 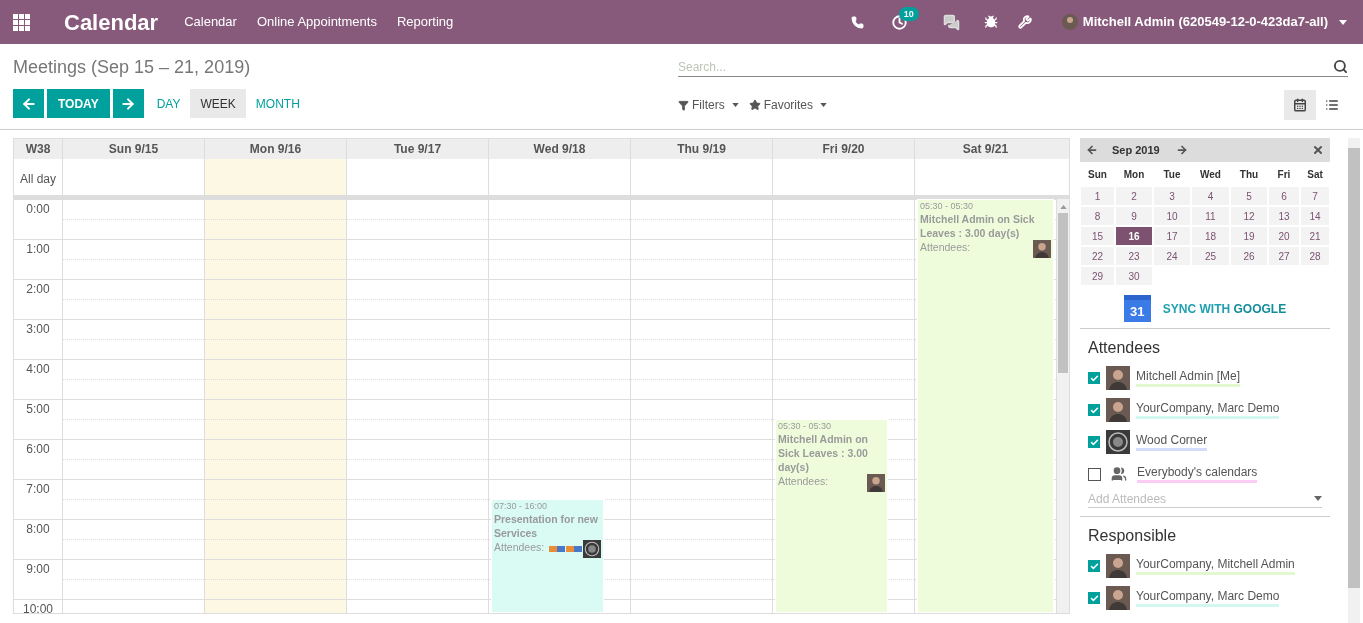 I want to click on hour-label: 2:00, so click(x=38, y=290).